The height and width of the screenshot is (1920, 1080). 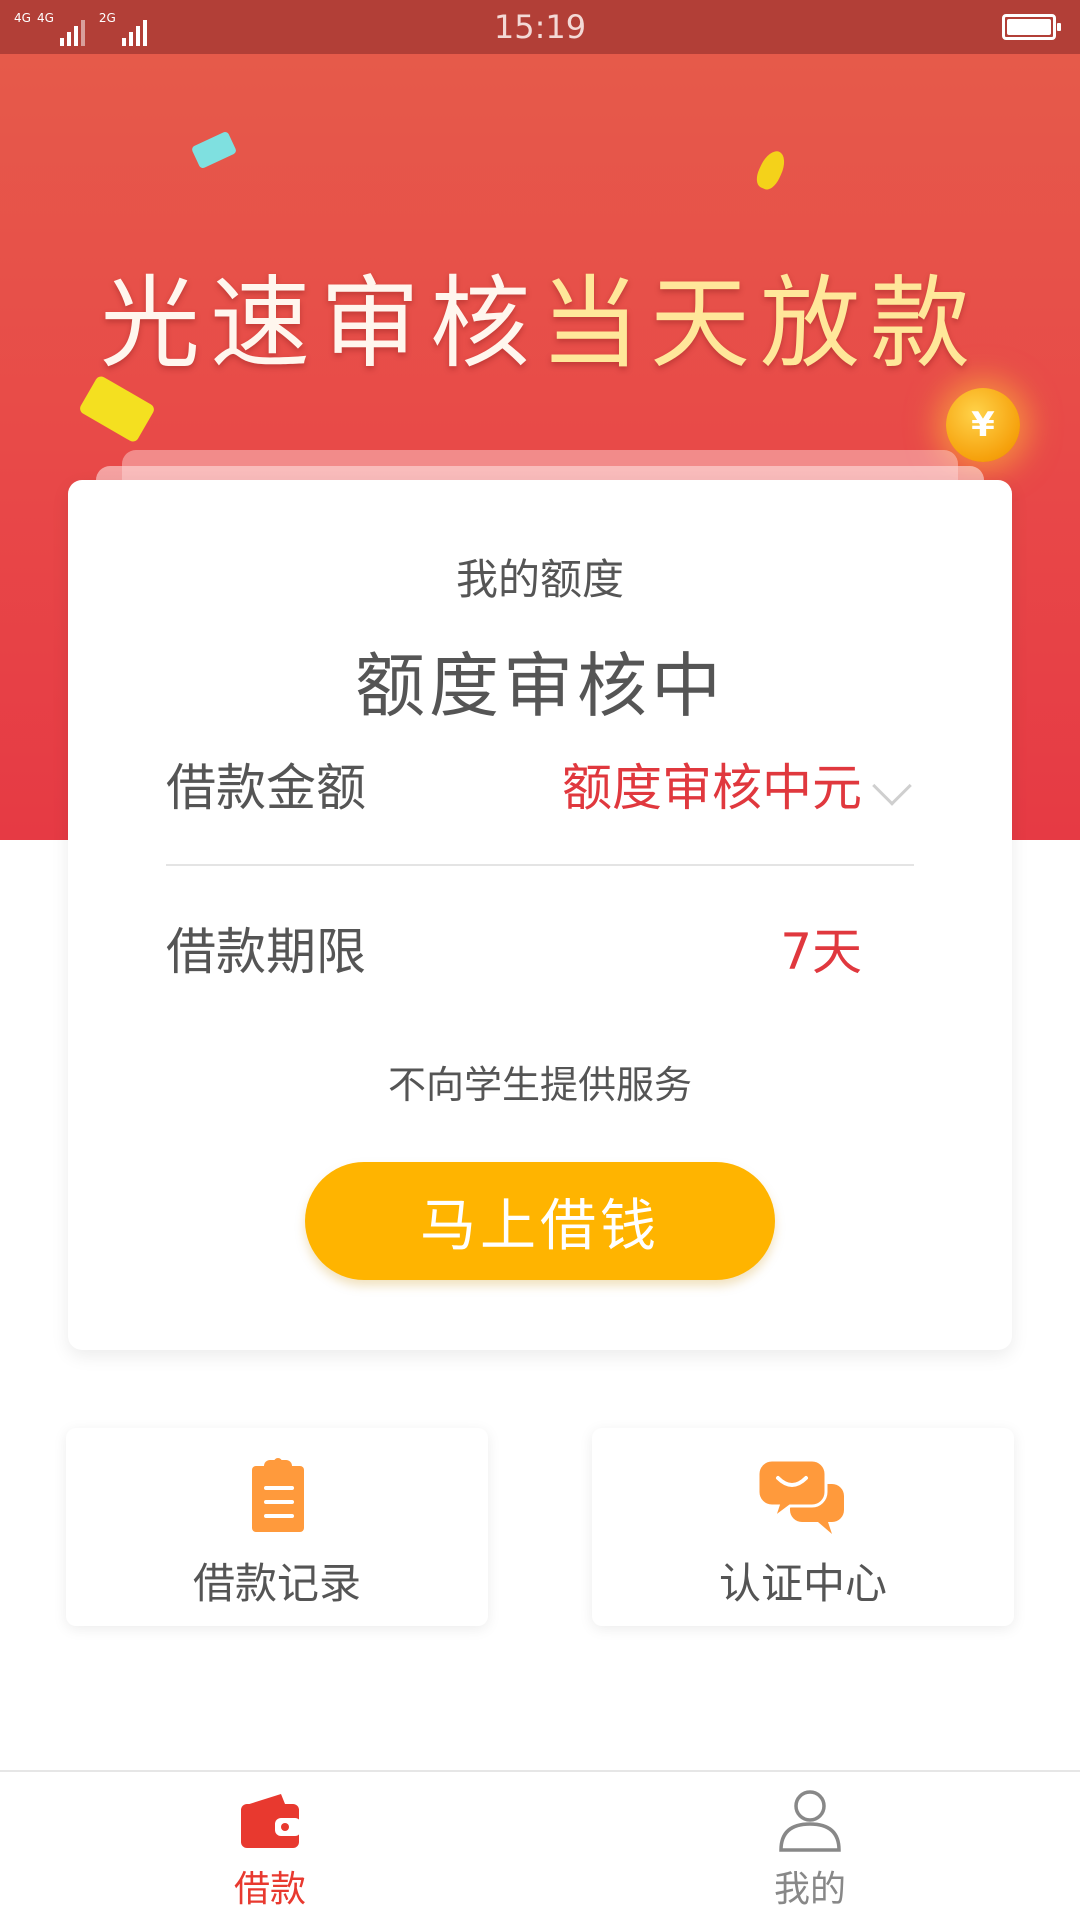 What do you see at coordinates (821, 952) in the screenshot?
I see `loan-term-value: 7天` at bounding box center [821, 952].